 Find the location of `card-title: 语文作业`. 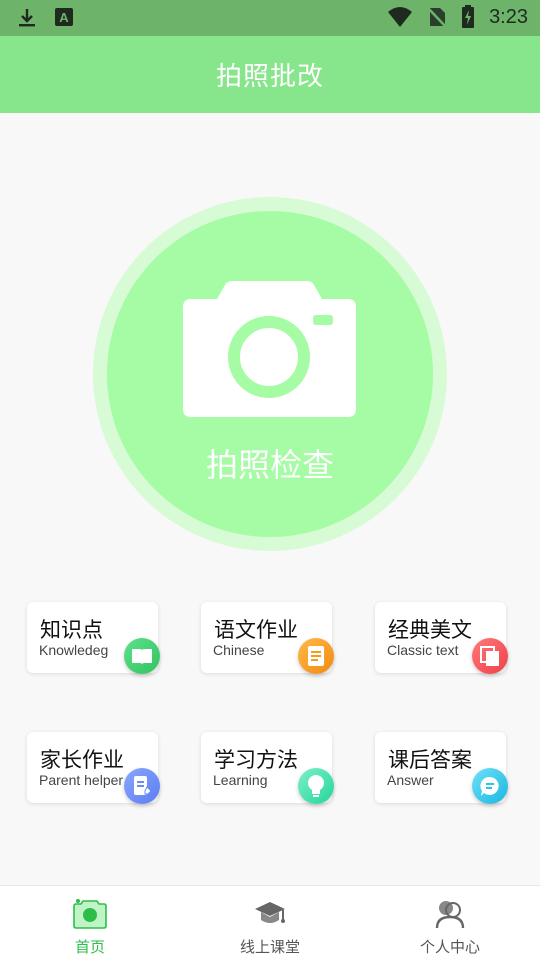

card-title: 语文作业 is located at coordinates (256, 630).